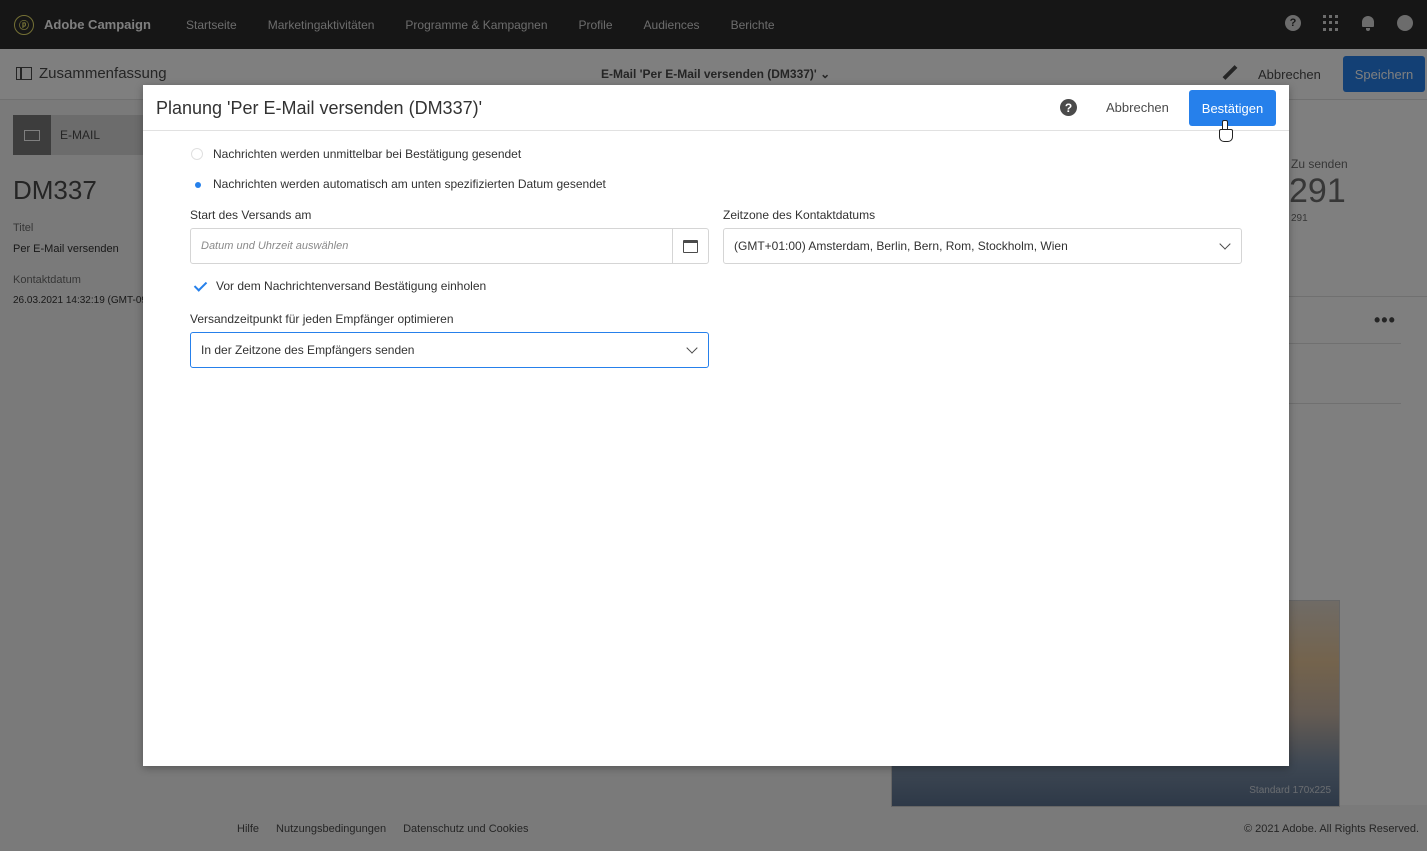  What do you see at coordinates (1225, 131) in the screenshot?
I see `hand-cursor-icon` at bounding box center [1225, 131].